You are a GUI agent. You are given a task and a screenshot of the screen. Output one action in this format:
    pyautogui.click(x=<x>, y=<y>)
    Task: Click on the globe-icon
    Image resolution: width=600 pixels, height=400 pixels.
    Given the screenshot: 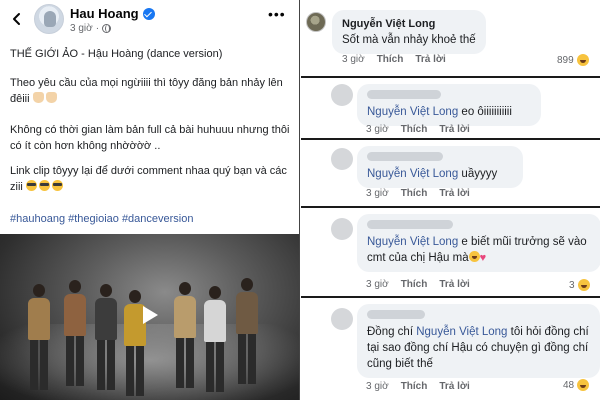 What is the action you would take?
    pyautogui.click(x=107, y=28)
    